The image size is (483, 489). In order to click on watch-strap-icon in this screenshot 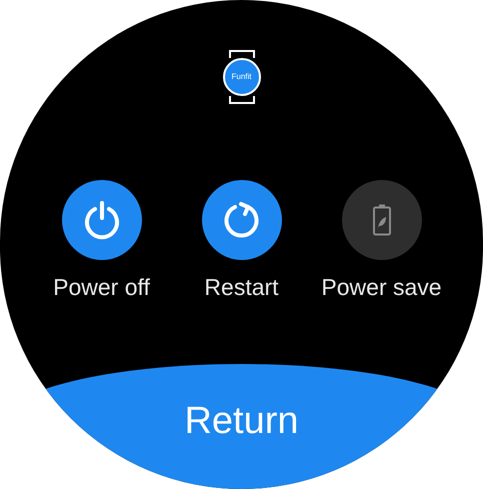, I will do `click(241, 100)`.